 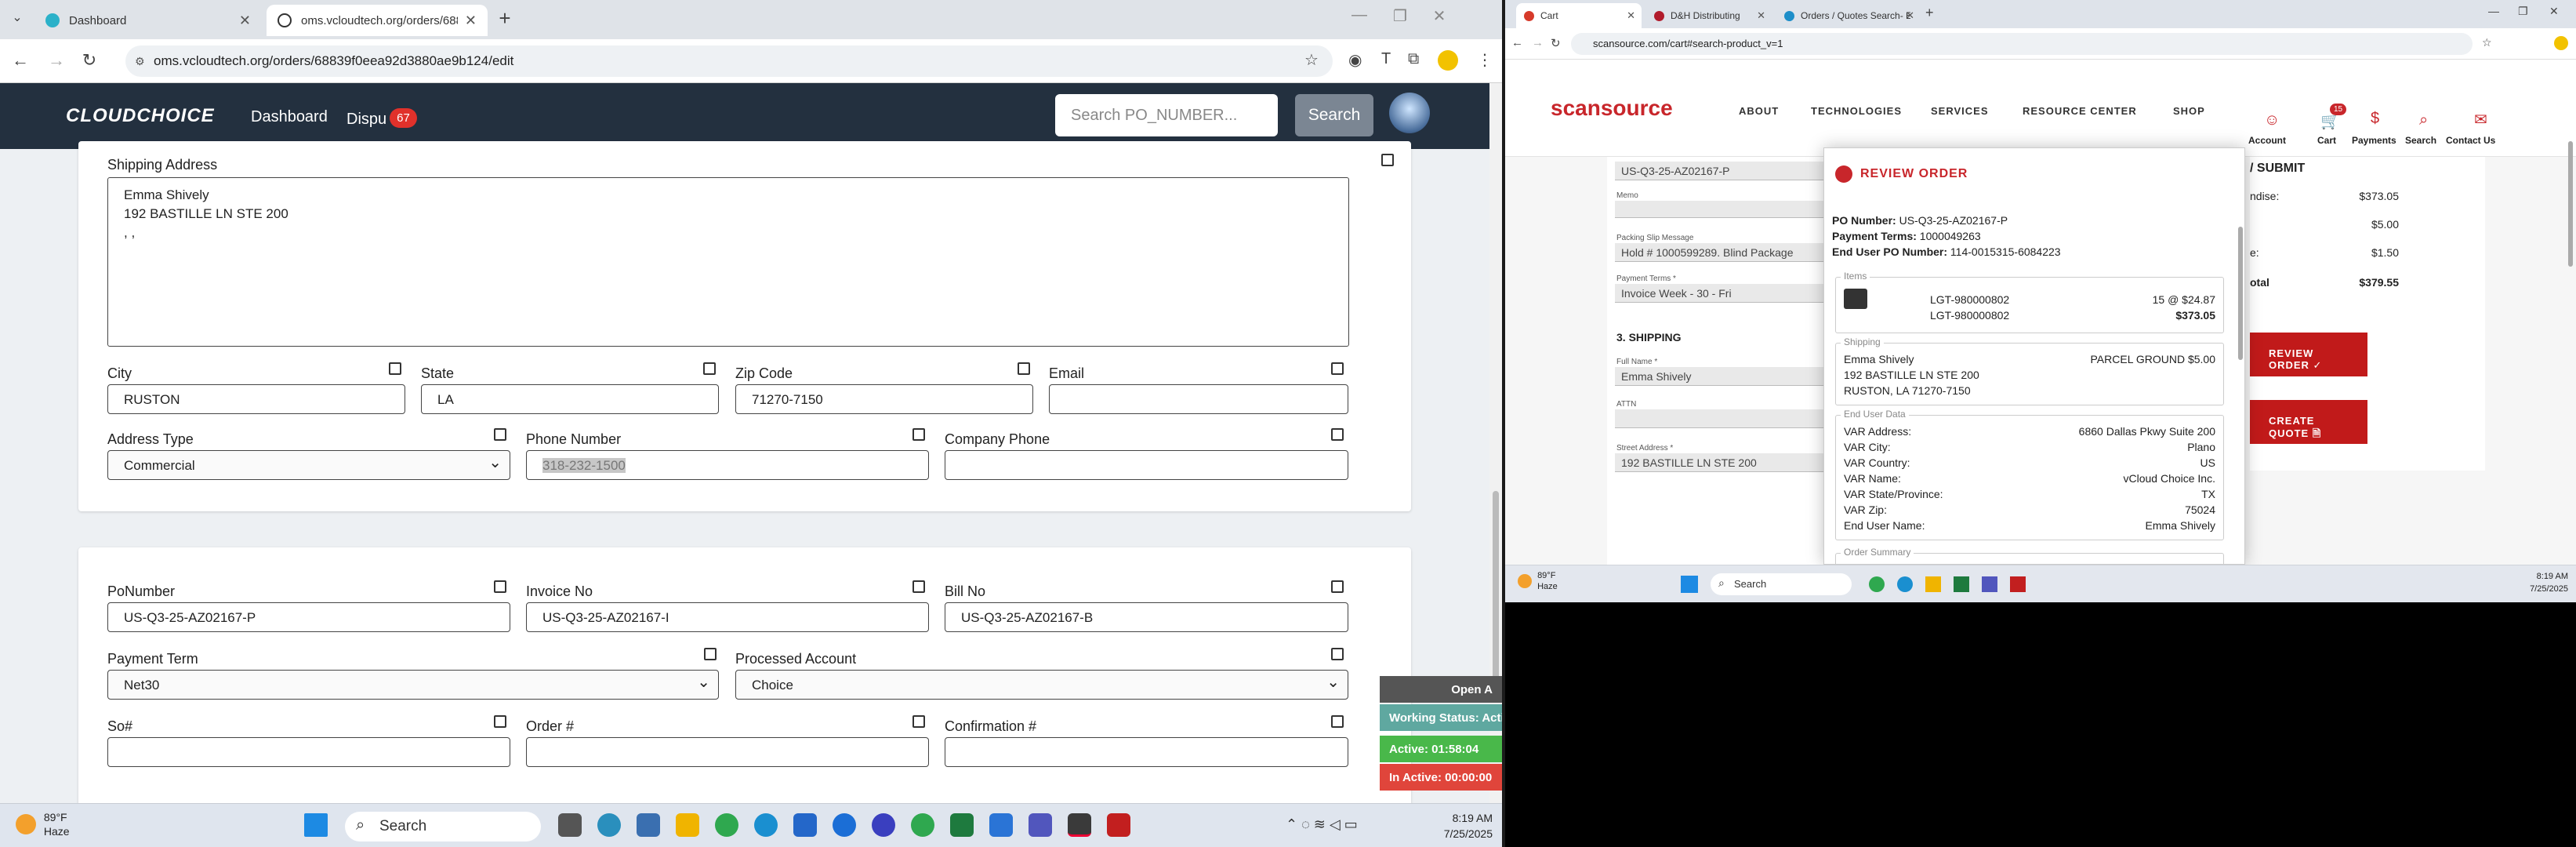 What do you see at coordinates (2022, 44) in the screenshot?
I see `url-field: scansource.com/cart#search-product_v=1` at bounding box center [2022, 44].